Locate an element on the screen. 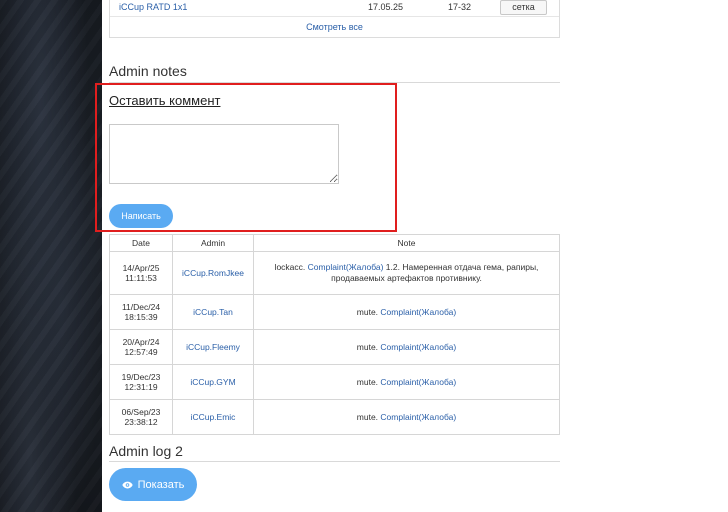 This screenshot has width=728, height=512. note-date-time: 18:15:39 is located at coordinates (141, 317).